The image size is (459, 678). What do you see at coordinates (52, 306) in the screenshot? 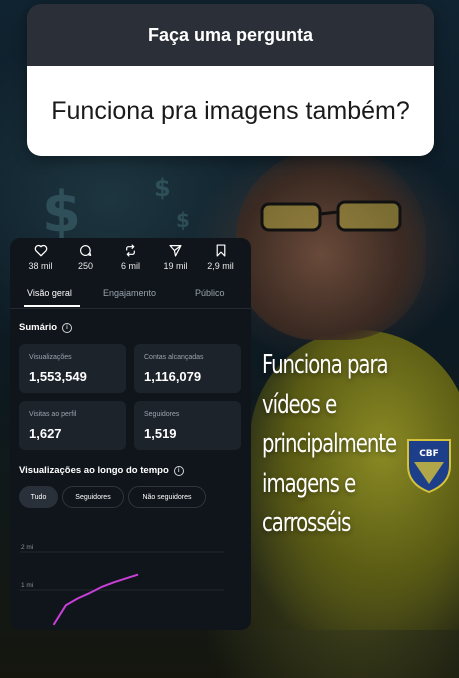
I see `active-tab-indicator` at bounding box center [52, 306].